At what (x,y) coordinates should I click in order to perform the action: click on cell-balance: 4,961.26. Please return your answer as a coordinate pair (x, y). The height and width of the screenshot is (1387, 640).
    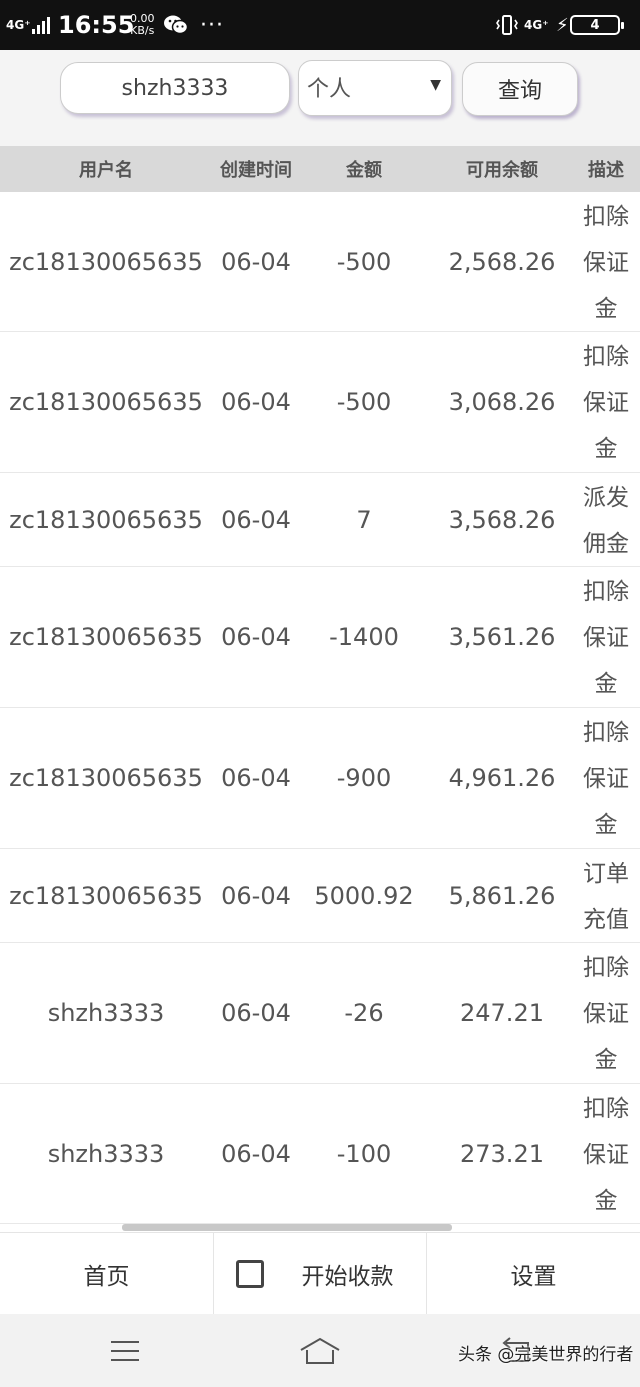
    Looking at the image, I should click on (502, 778).